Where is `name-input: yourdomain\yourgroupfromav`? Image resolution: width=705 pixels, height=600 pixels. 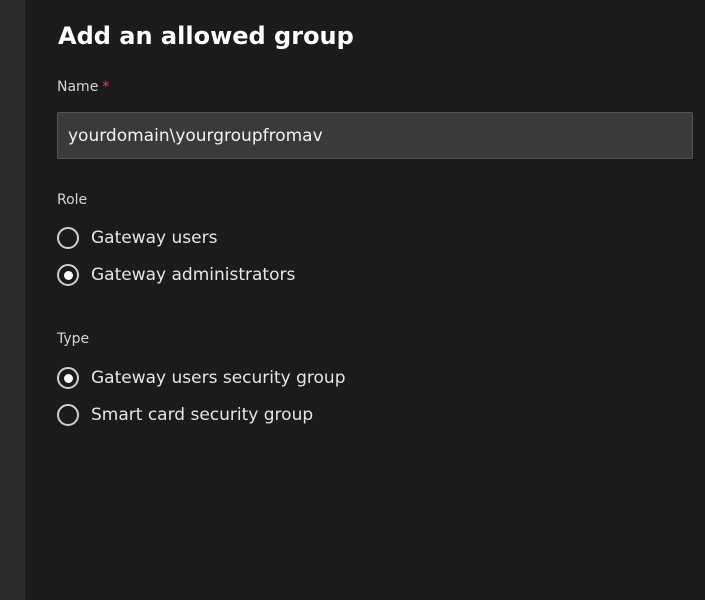 name-input: yourdomain\yourgroupfromav is located at coordinates (375, 135).